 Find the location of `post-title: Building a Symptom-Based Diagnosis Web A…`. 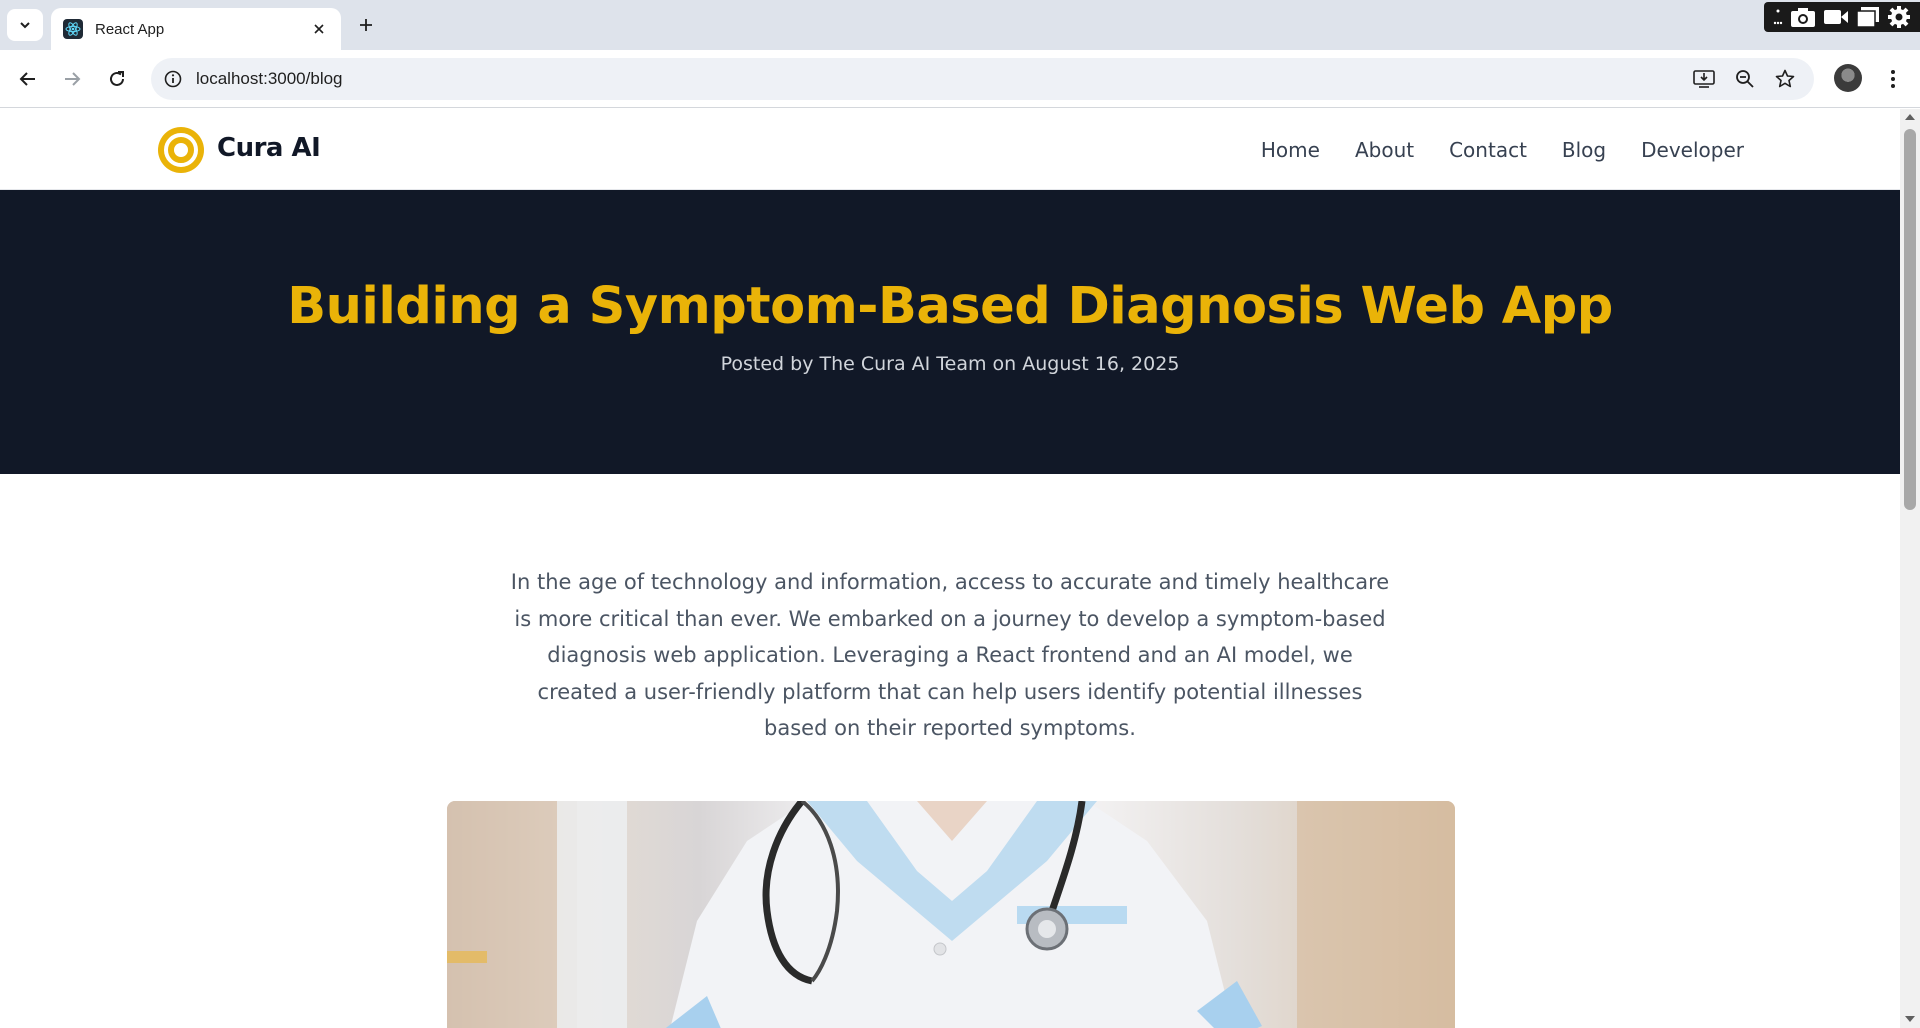

post-title: Building a Symptom-Based Diagnosis Web A… is located at coordinates (950, 306).